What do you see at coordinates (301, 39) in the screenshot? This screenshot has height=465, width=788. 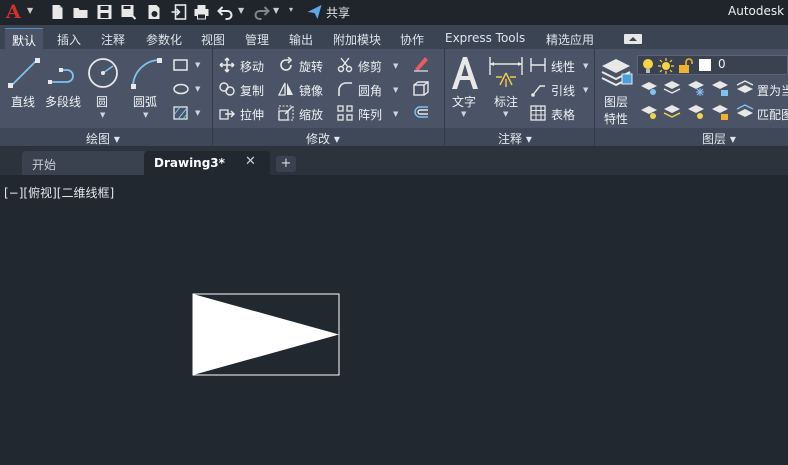 I see `tab-output: 输出` at bounding box center [301, 39].